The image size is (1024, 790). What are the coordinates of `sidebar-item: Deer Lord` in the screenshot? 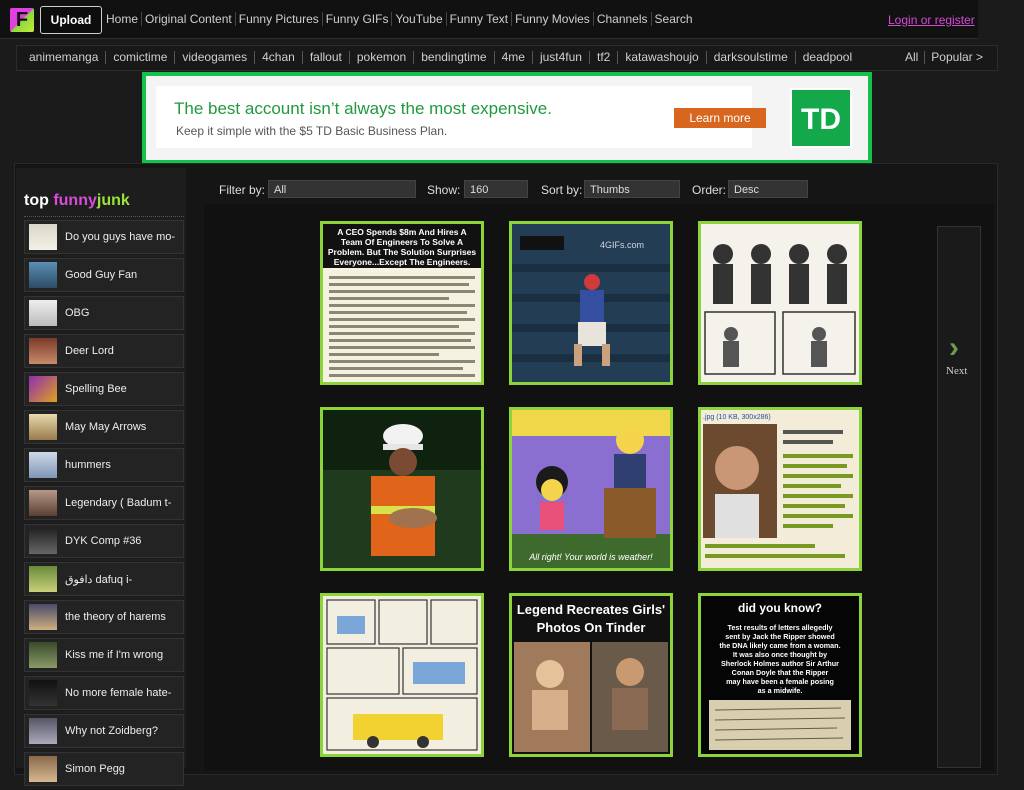 It's located at (104, 351).